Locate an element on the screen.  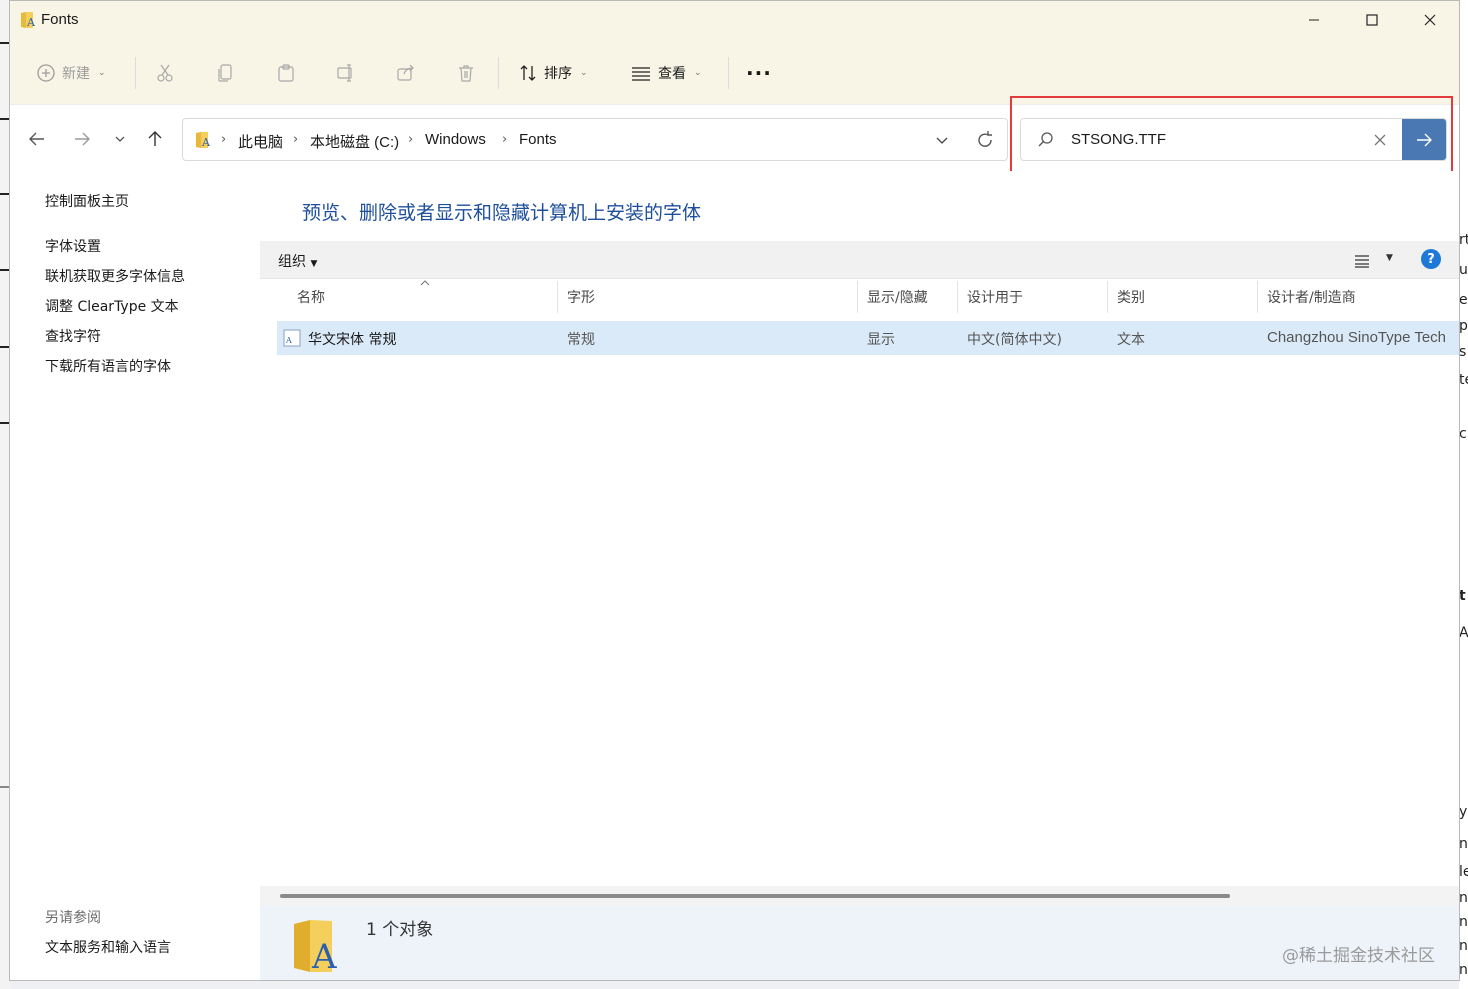
horizontal-scrollbar is located at coordinates (859, 896).